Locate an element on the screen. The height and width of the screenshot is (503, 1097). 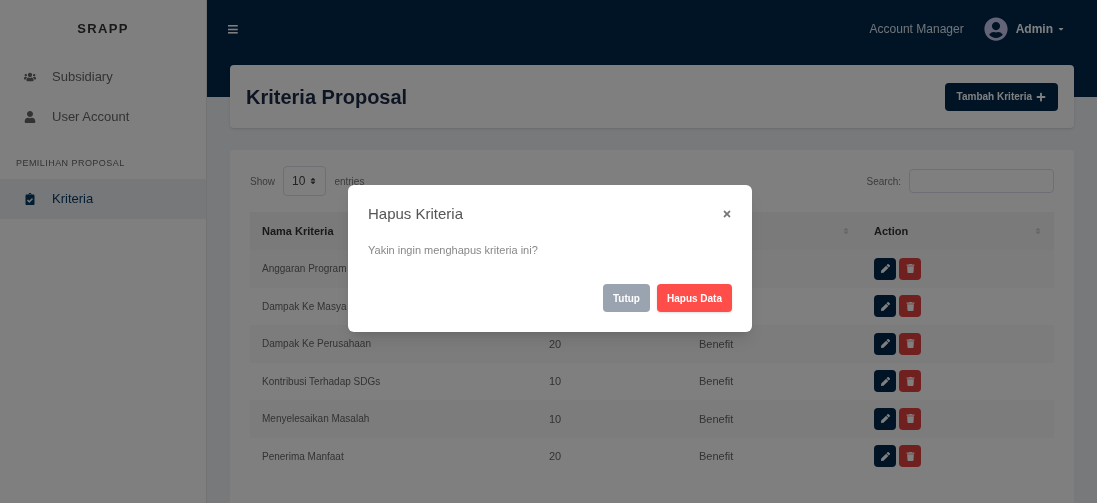
search-label: Search: is located at coordinates (883, 181).